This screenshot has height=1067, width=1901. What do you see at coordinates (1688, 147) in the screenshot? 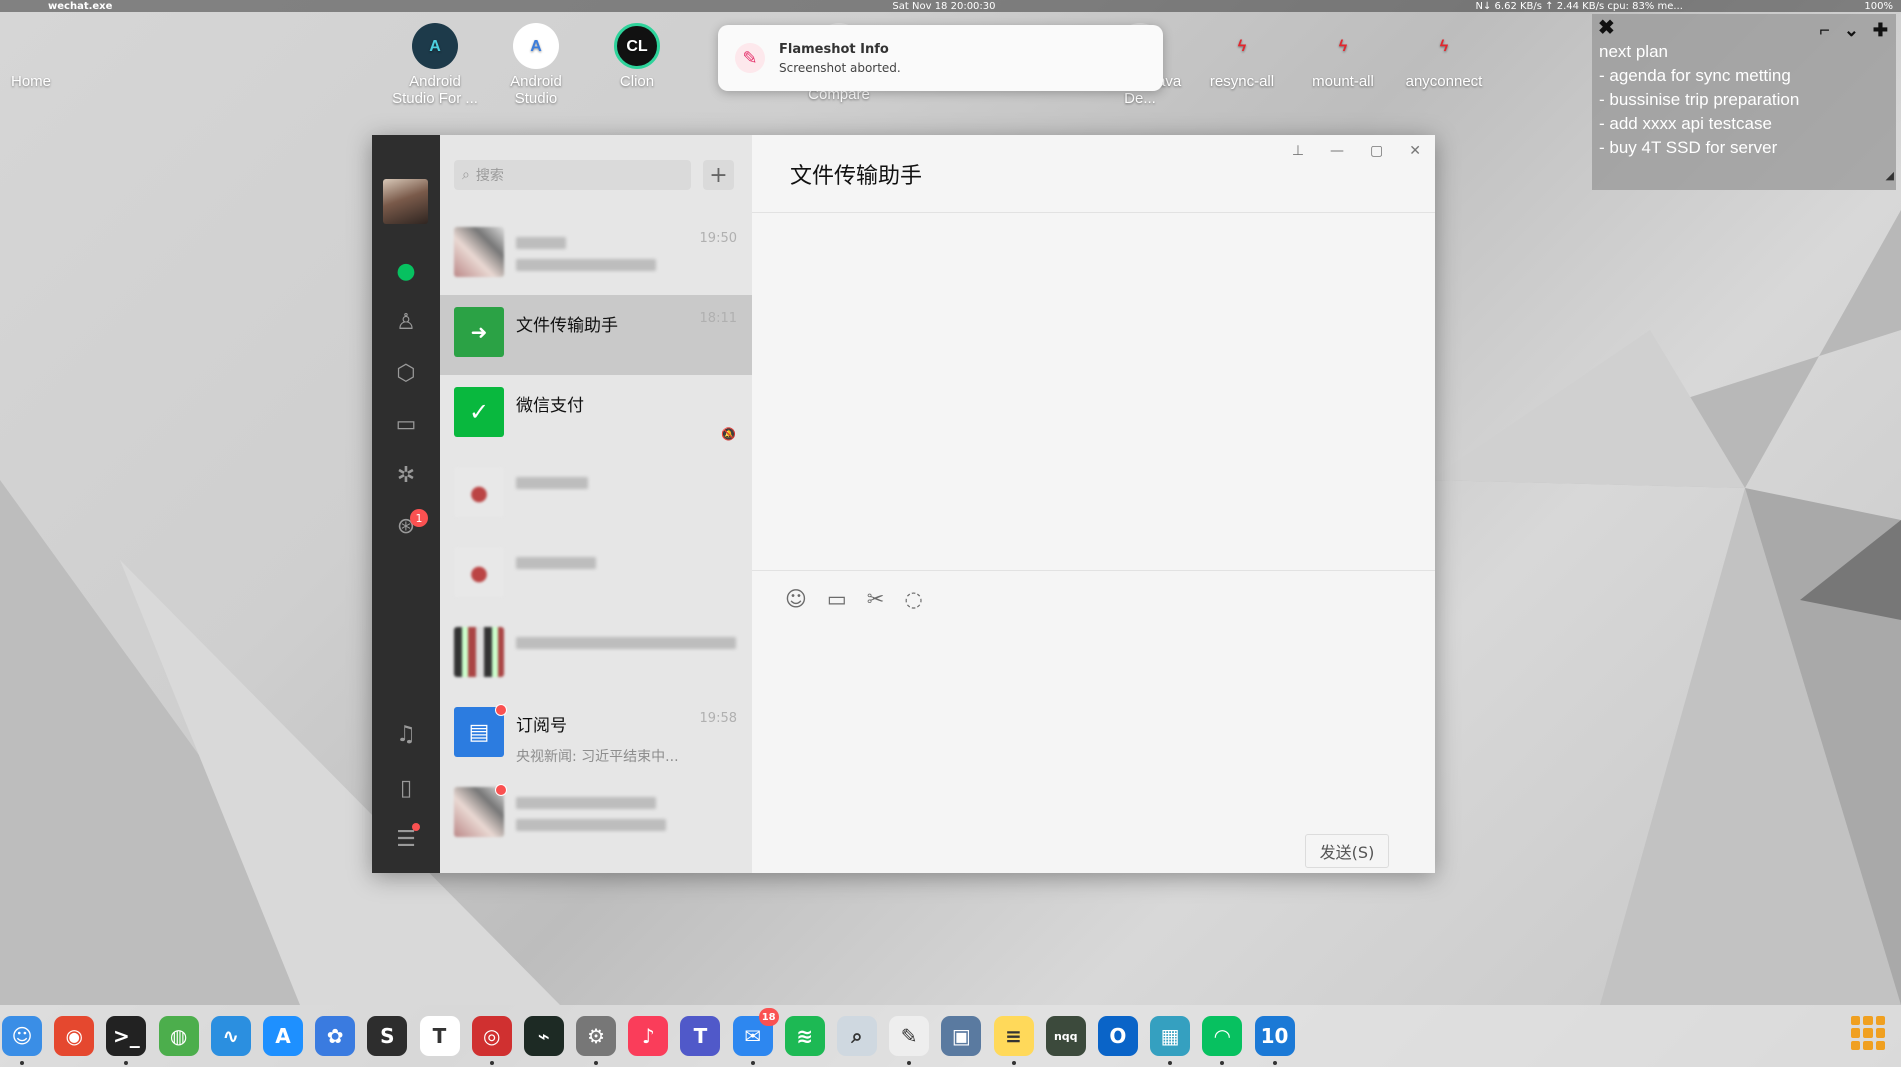
I see `sticky-line: - buy 4T SSD for server` at bounding box center [1688, 147].